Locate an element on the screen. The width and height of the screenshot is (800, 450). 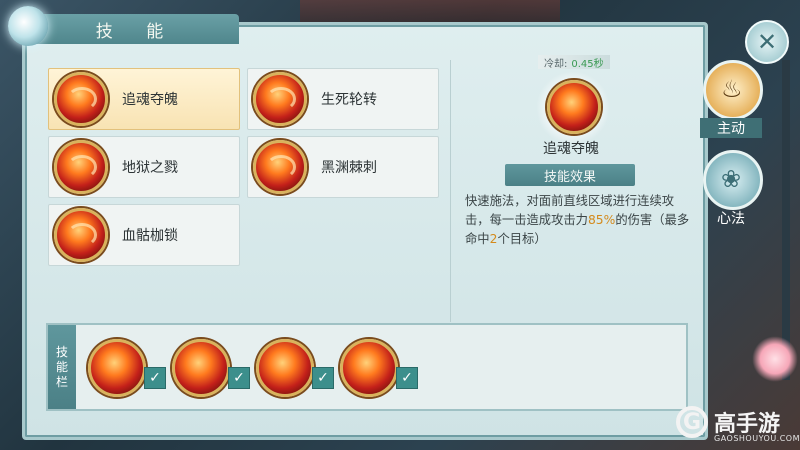
close-icon: ✕ is located at coordinates (767, 42).